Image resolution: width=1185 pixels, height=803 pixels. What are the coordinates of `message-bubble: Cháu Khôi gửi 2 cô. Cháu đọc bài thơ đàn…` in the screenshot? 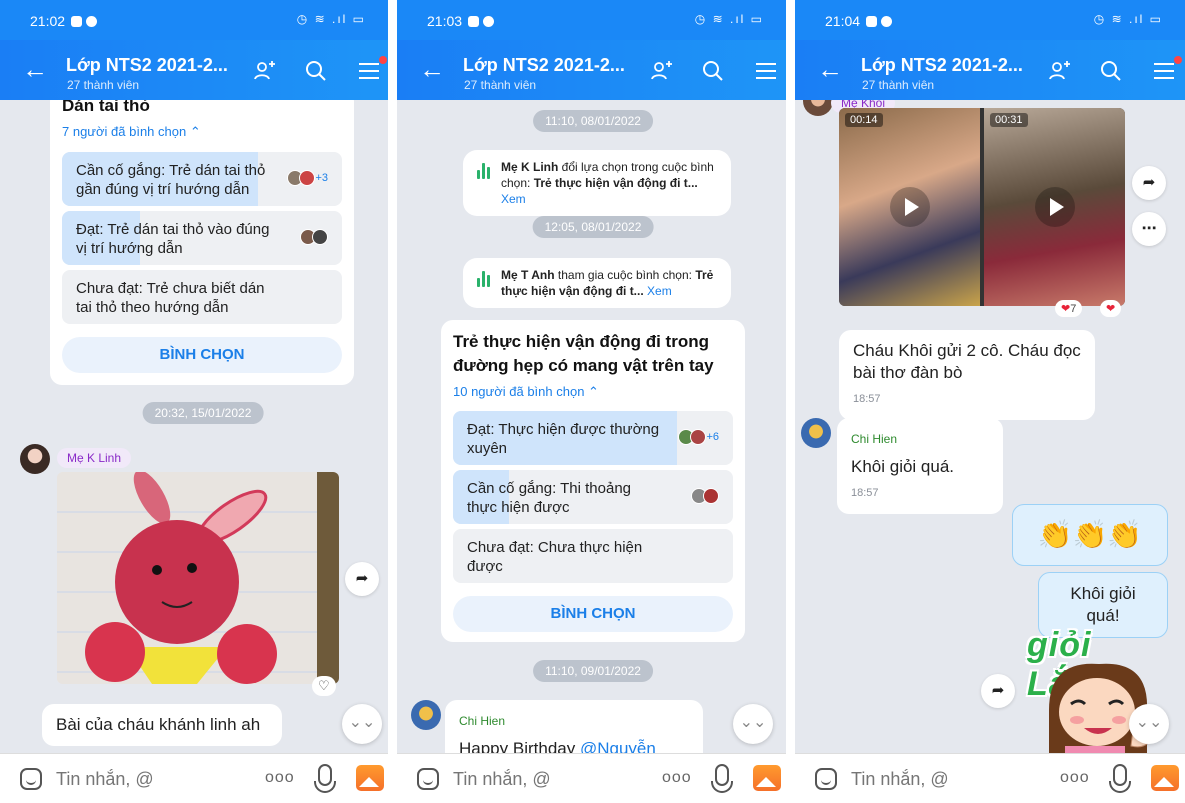 It's located at (967, 375).